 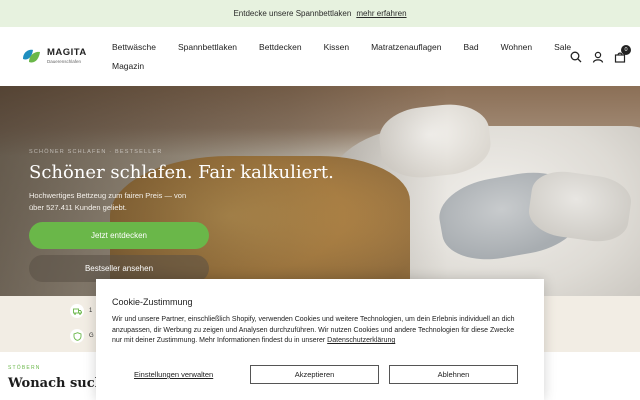 What do you see at coordinates (119, 268) in the screenshot?
I see `bestseller-button: Bestseller ansehen` at bounding box center [119, 268].